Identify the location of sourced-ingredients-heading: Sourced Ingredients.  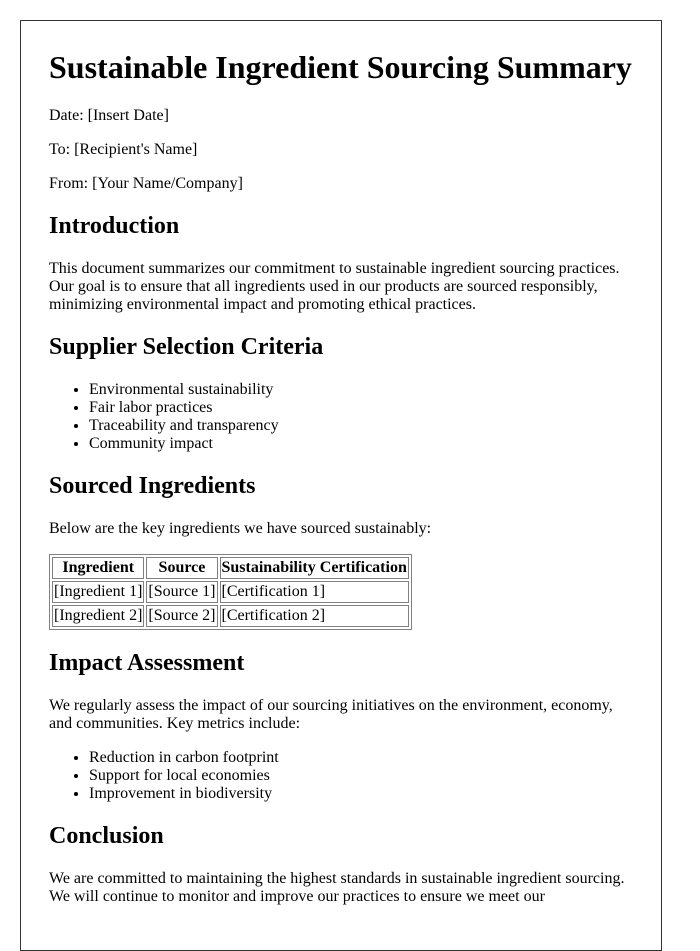
(152, 485).